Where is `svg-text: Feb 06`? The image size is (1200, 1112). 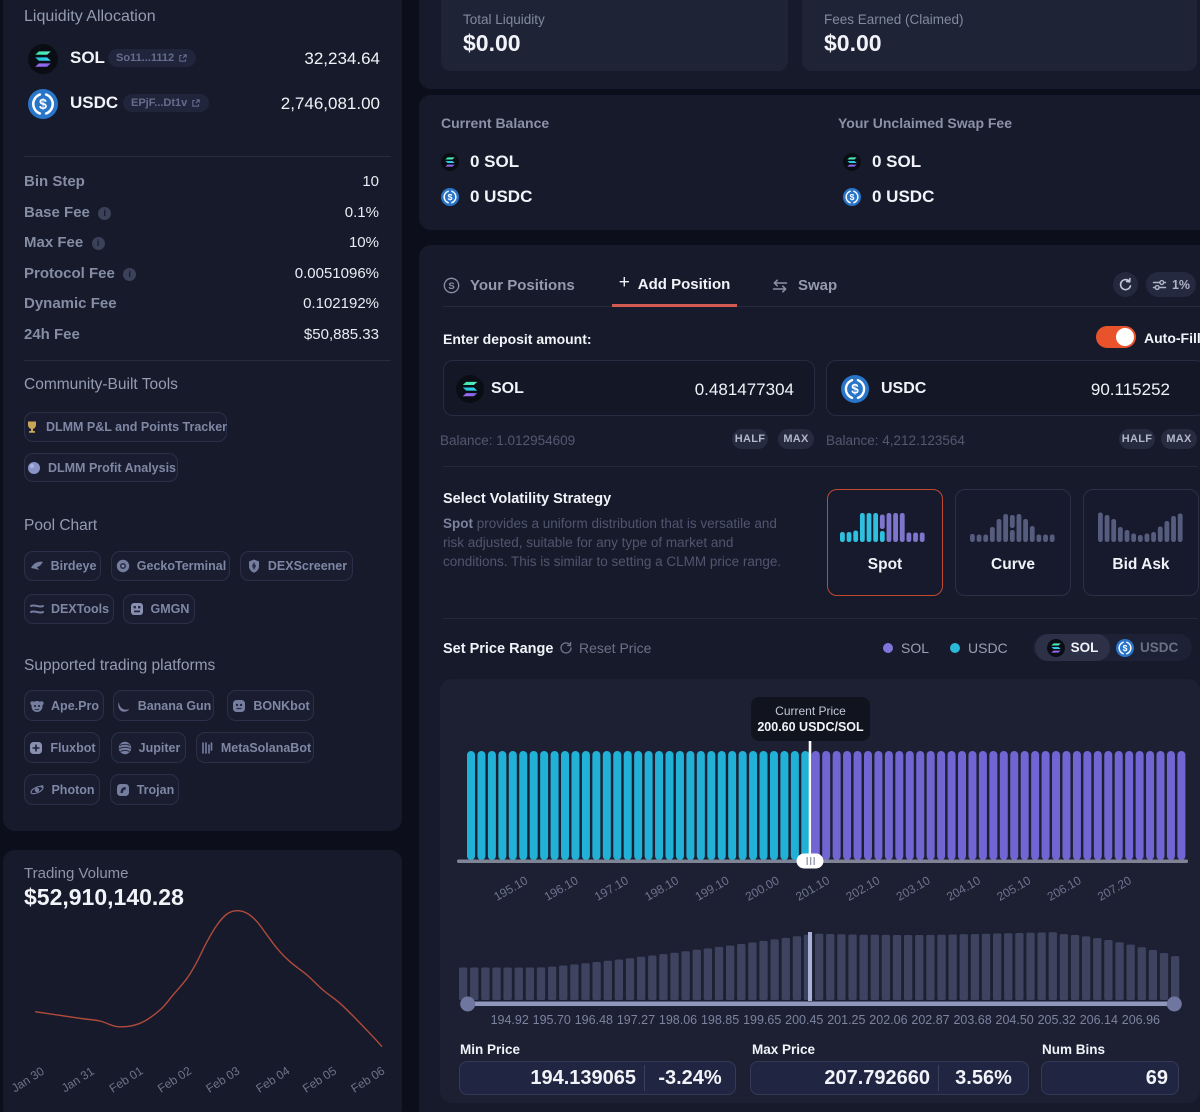
svg-text: Feb 06 is located at coordinates (367, 1079).